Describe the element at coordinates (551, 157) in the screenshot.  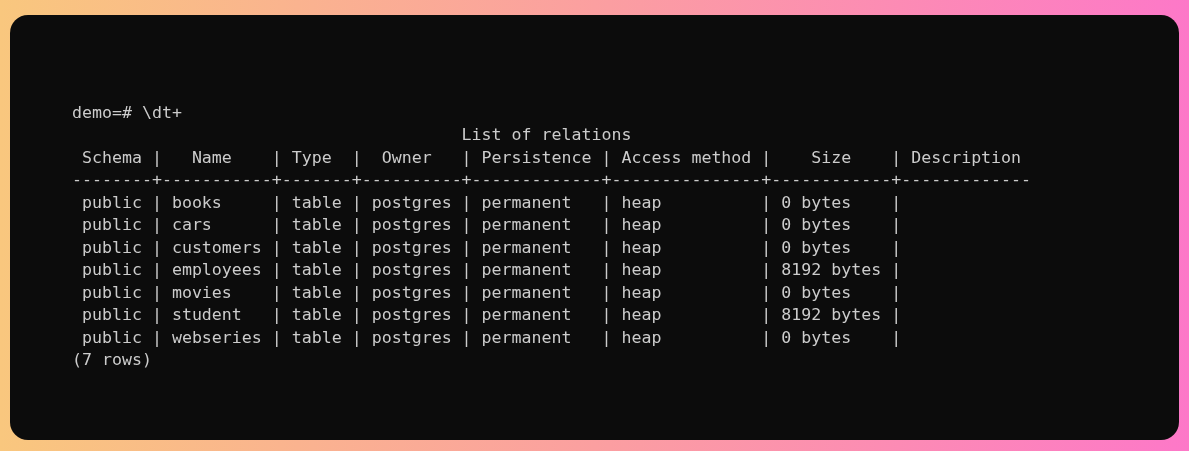
I see `terminal-line: Schema | Name | Type | Owner | Persistence | Access method | Size | Description` at that location.